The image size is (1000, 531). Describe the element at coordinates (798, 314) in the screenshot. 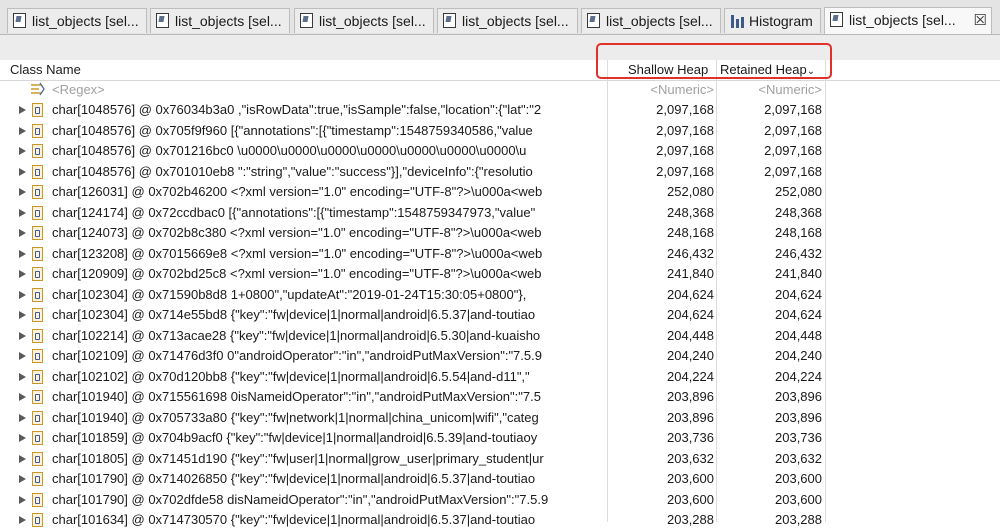

I see `retained-heap-value: 204,624` at that location.